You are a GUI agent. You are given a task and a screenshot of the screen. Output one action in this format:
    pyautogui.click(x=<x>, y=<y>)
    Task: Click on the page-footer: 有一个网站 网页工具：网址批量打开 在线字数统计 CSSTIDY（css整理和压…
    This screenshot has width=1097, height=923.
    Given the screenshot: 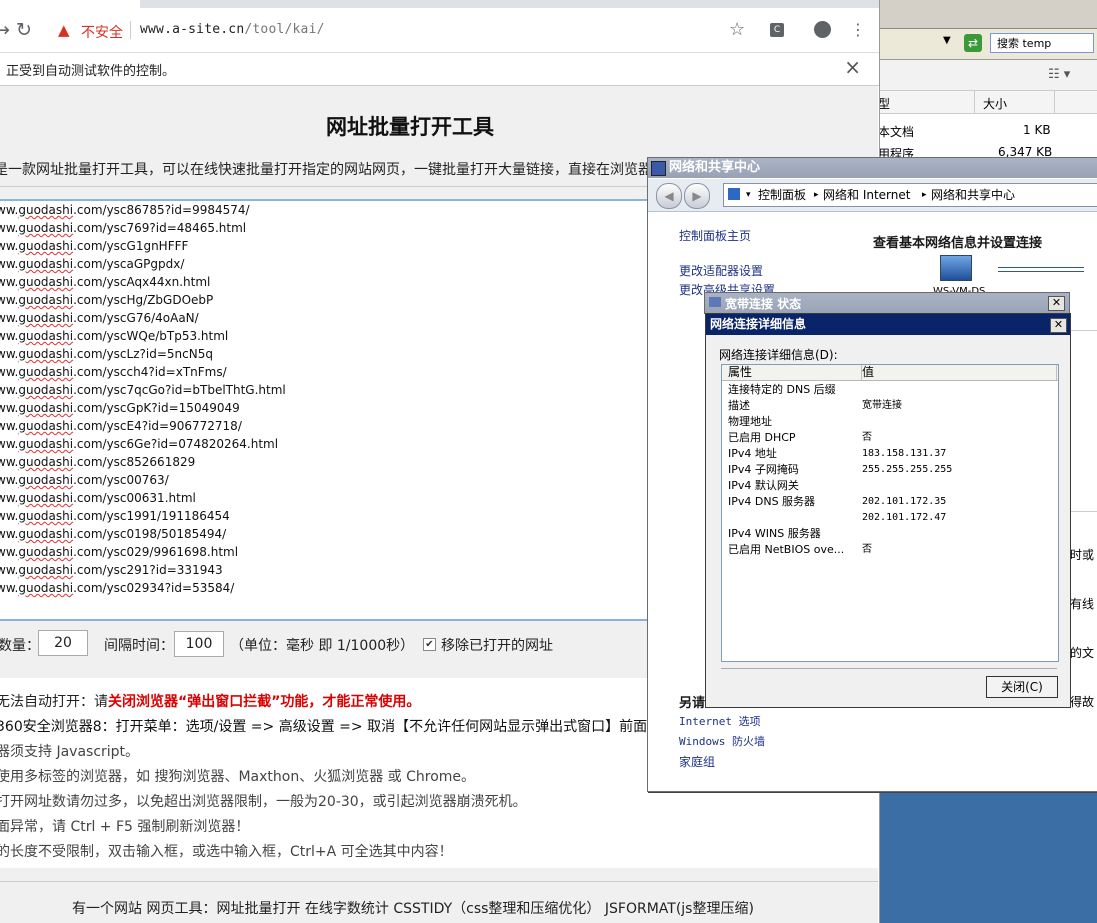 What is the action you would take?
    pyautogui.click(x=413, y=908)
    